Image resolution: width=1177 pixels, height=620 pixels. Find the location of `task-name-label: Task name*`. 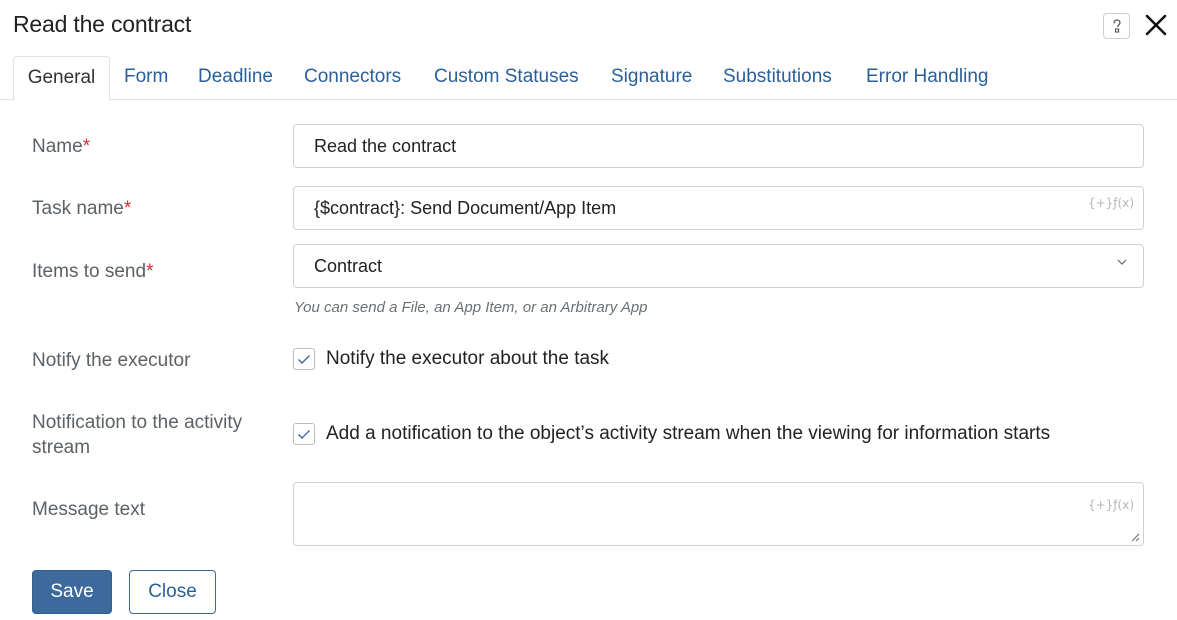

task-name-label: Task name* is located at coordinates (81, 208).